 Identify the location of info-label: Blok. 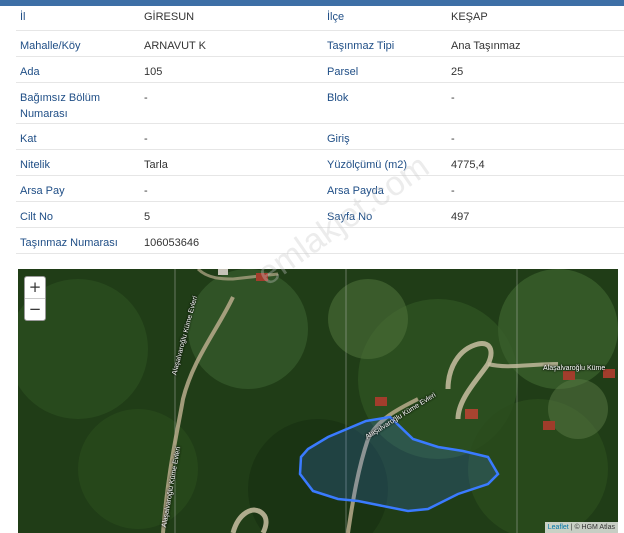
(385, 103).